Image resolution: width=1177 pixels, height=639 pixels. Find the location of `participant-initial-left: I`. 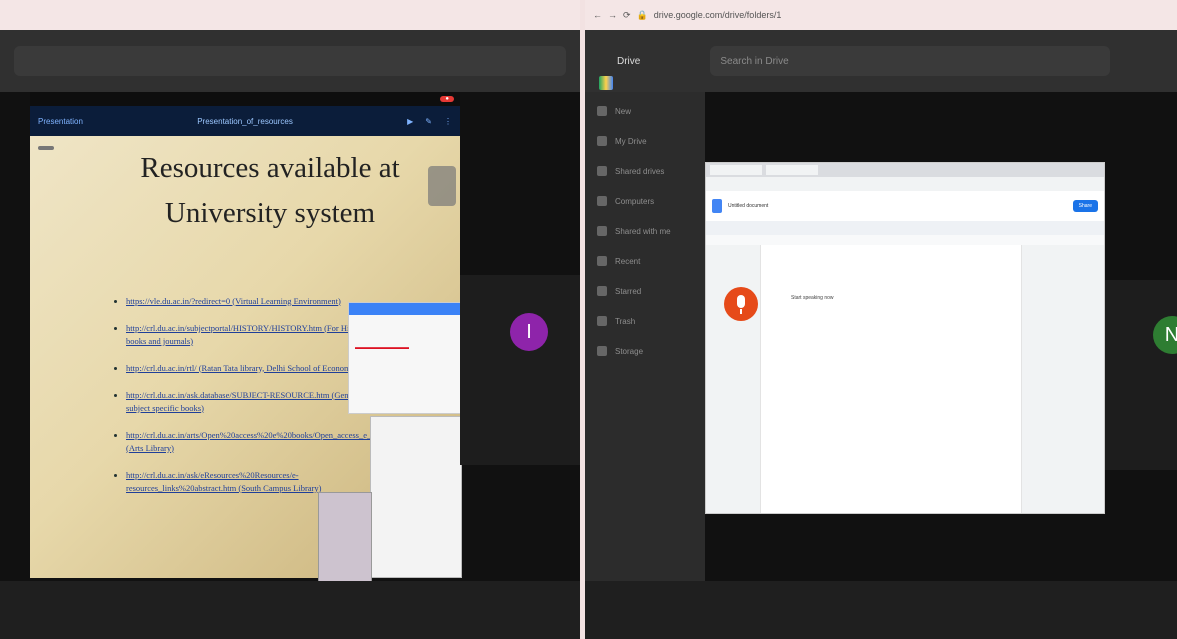

participant-initial-left: I is located at coordinates (529, 331).